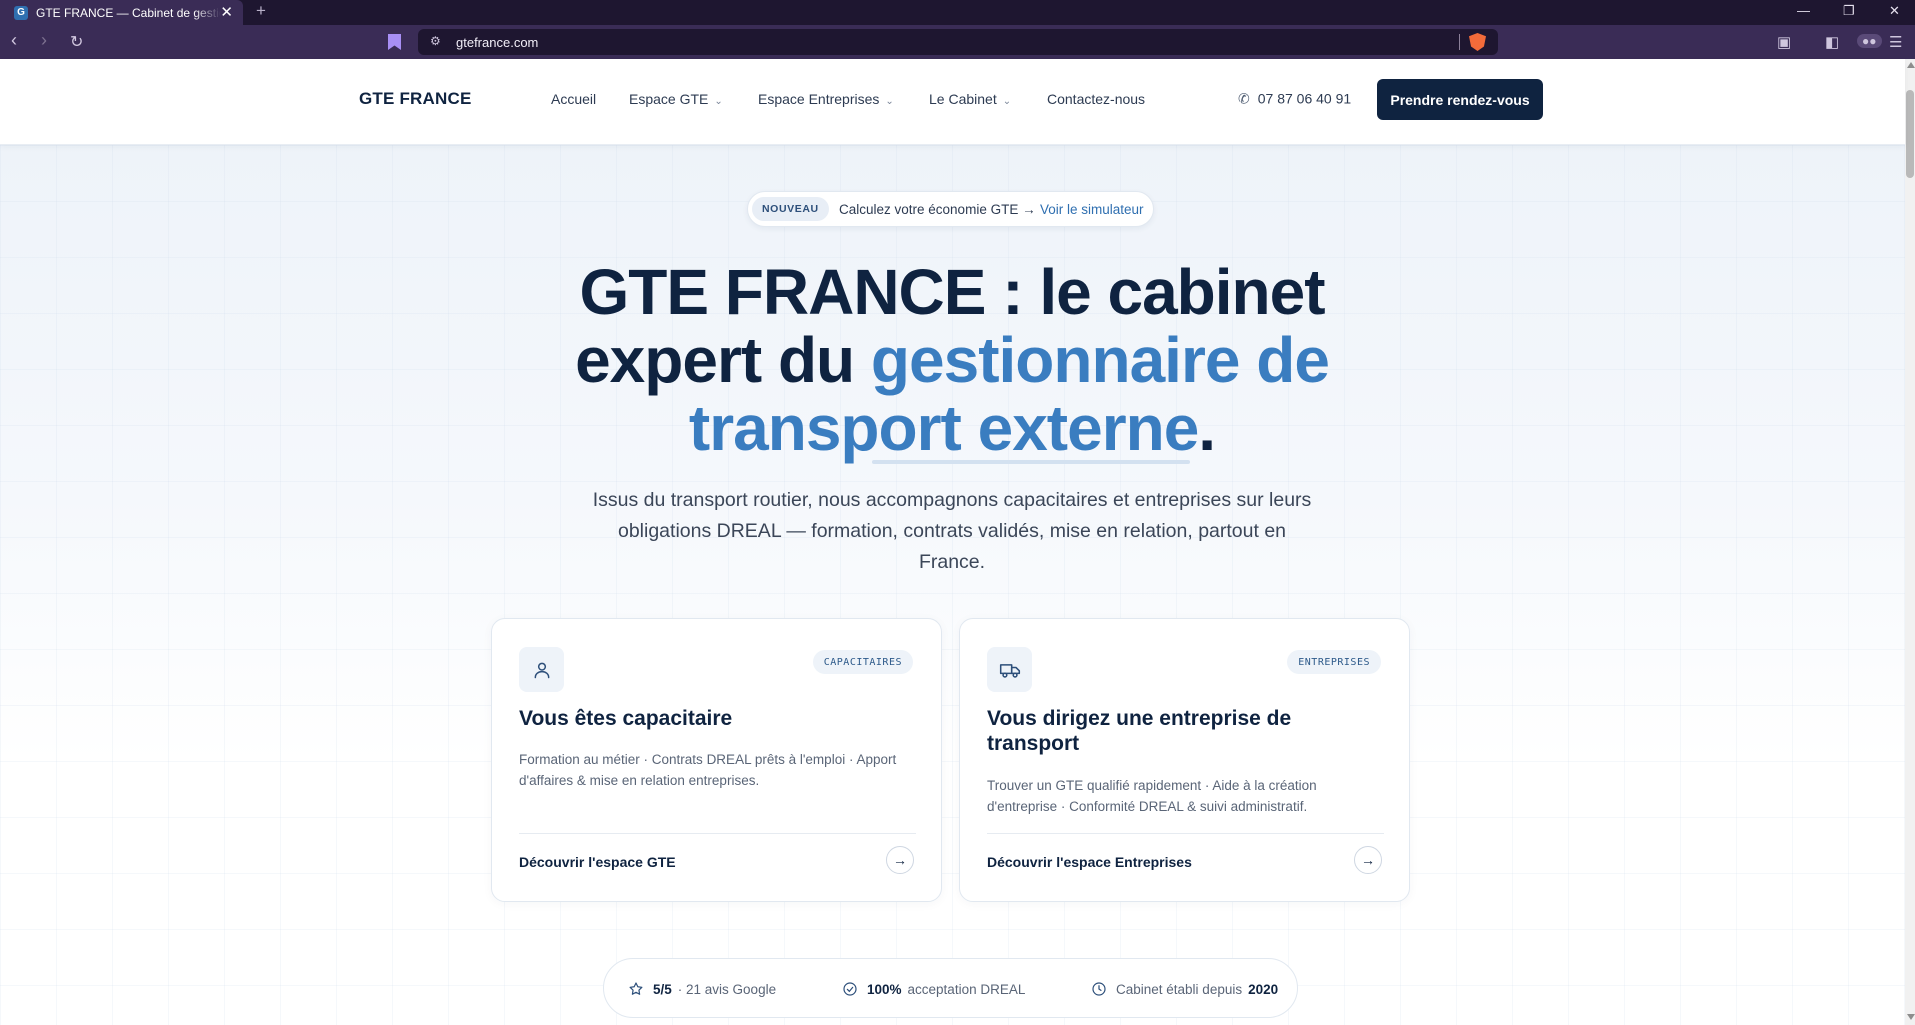 The width and height of the screenshot is (1915, 1025). I want to click on stat-established: Cabinet établi depuis 2020, so click(1187, 989).